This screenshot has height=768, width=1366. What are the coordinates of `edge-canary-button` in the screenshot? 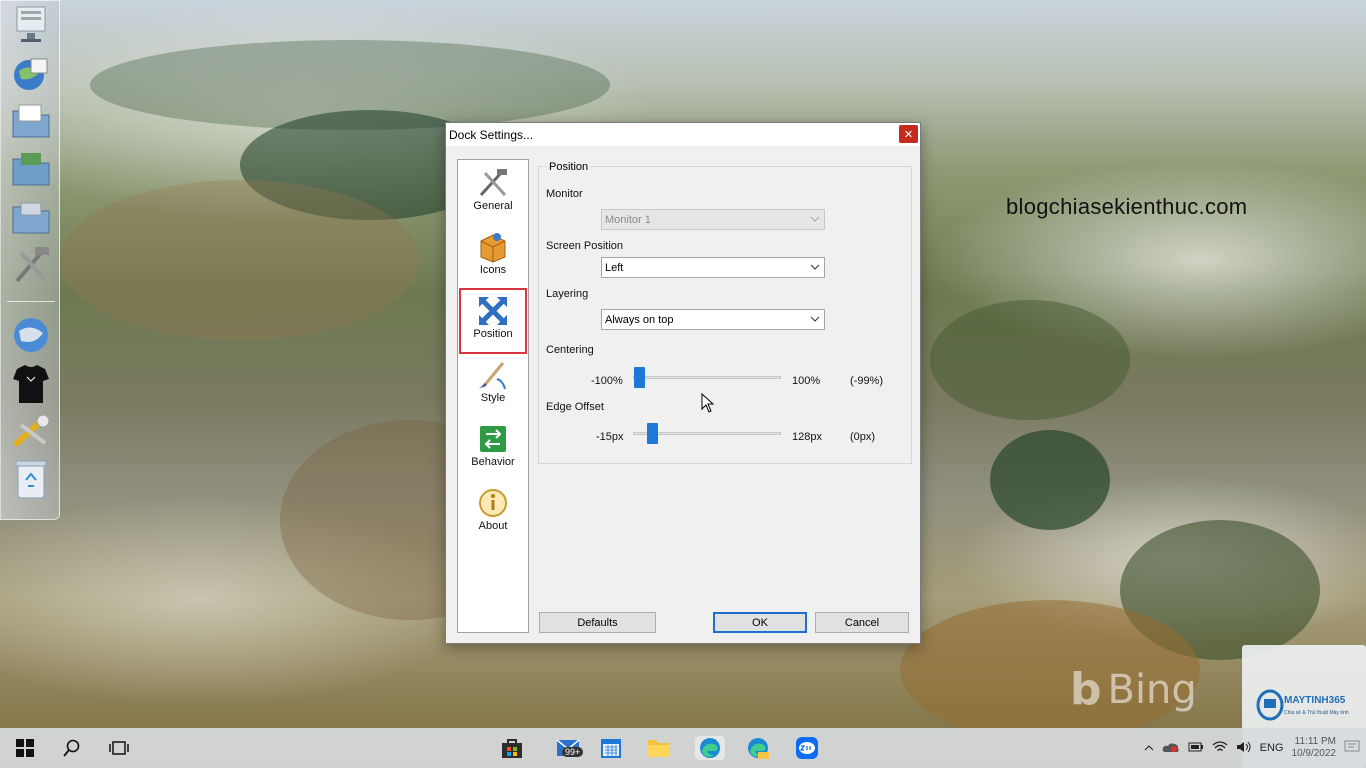 It's located at (758, 748).